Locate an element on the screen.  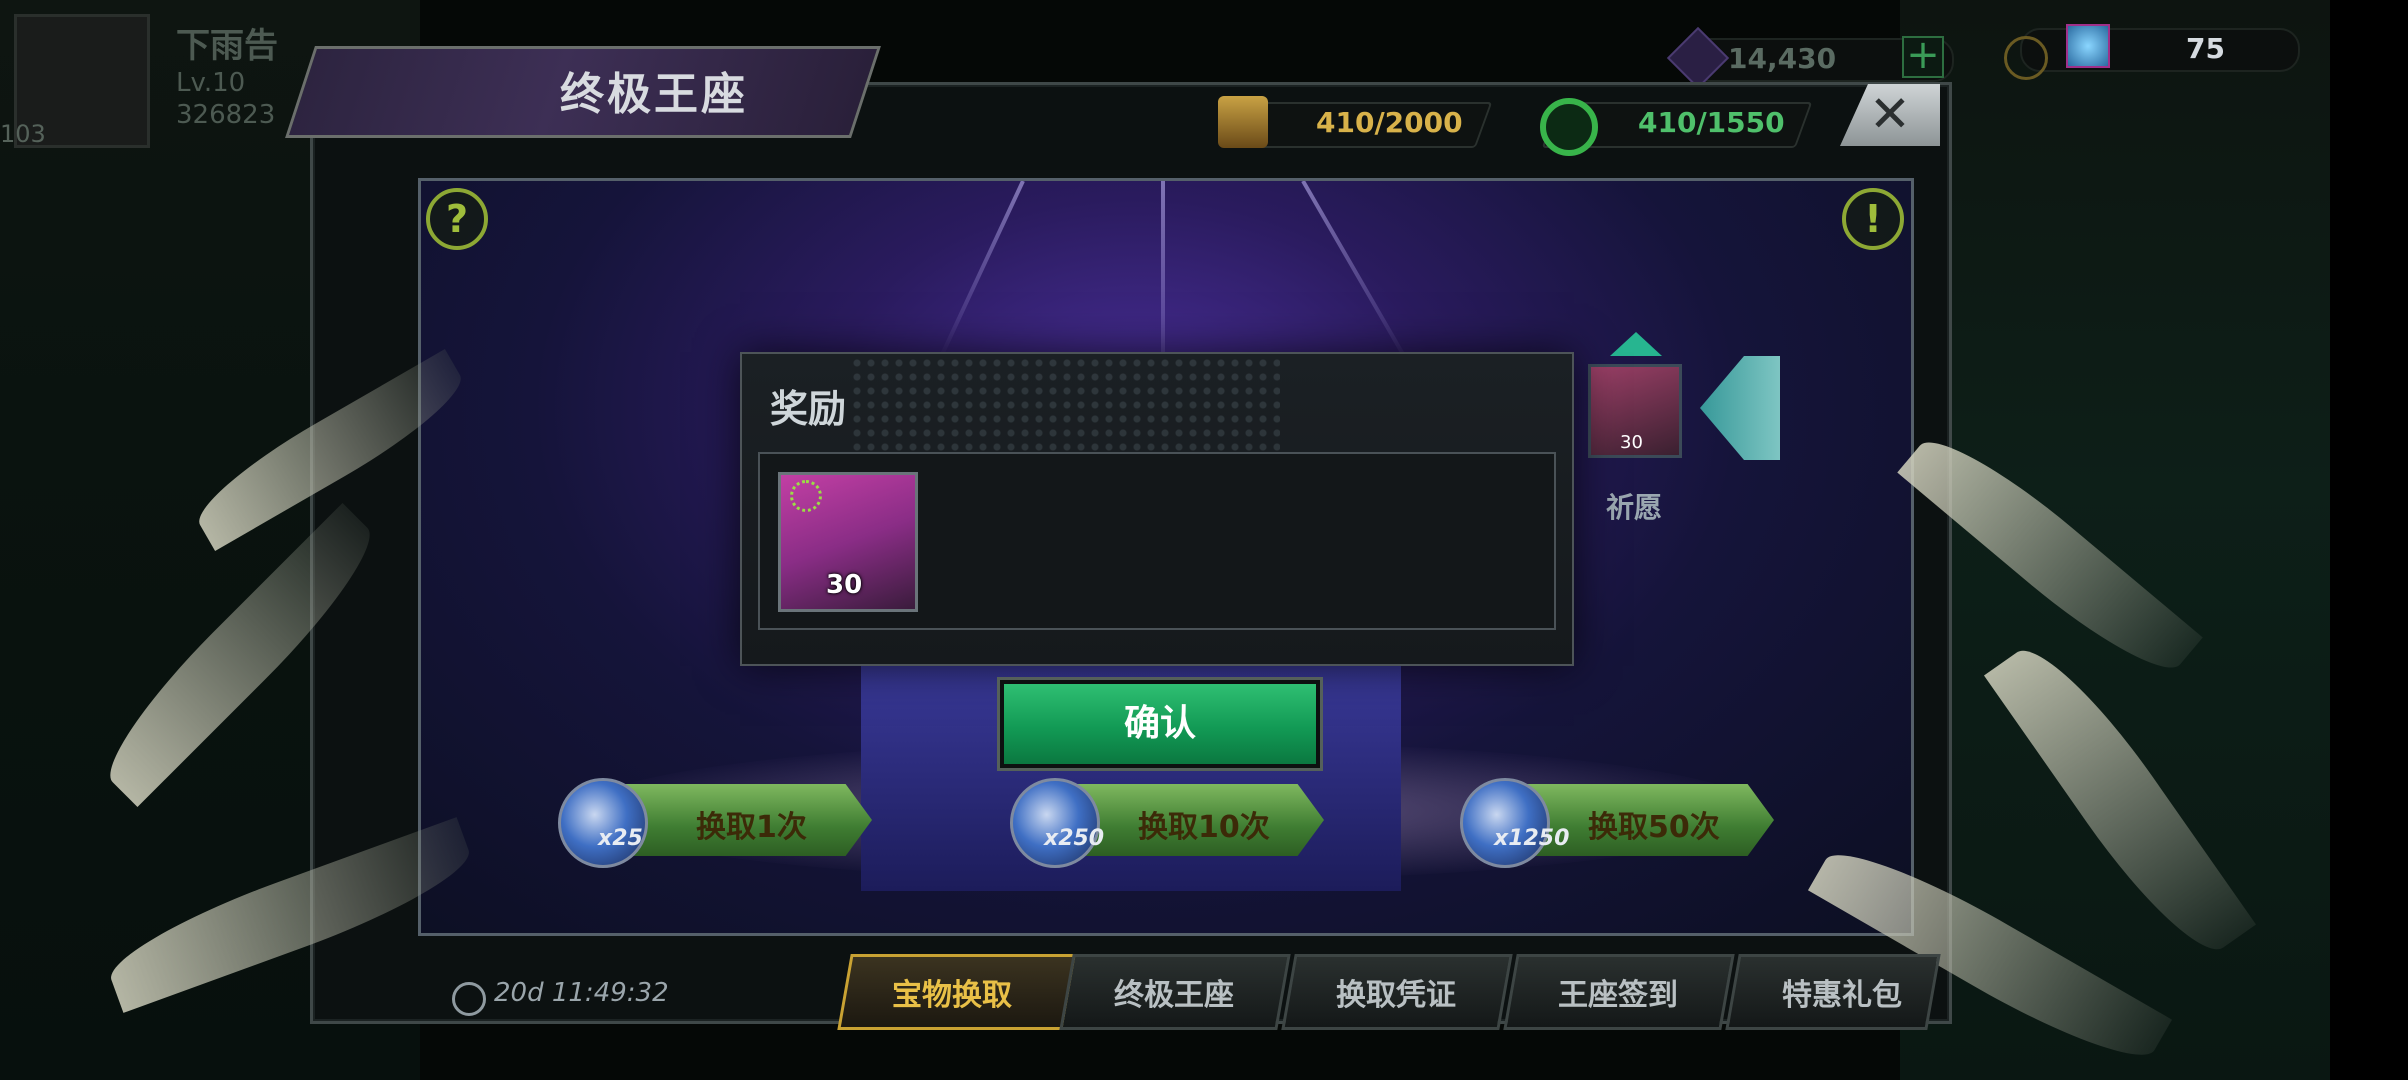
treasure-chest-icon is located at coordinates (1243, 122).